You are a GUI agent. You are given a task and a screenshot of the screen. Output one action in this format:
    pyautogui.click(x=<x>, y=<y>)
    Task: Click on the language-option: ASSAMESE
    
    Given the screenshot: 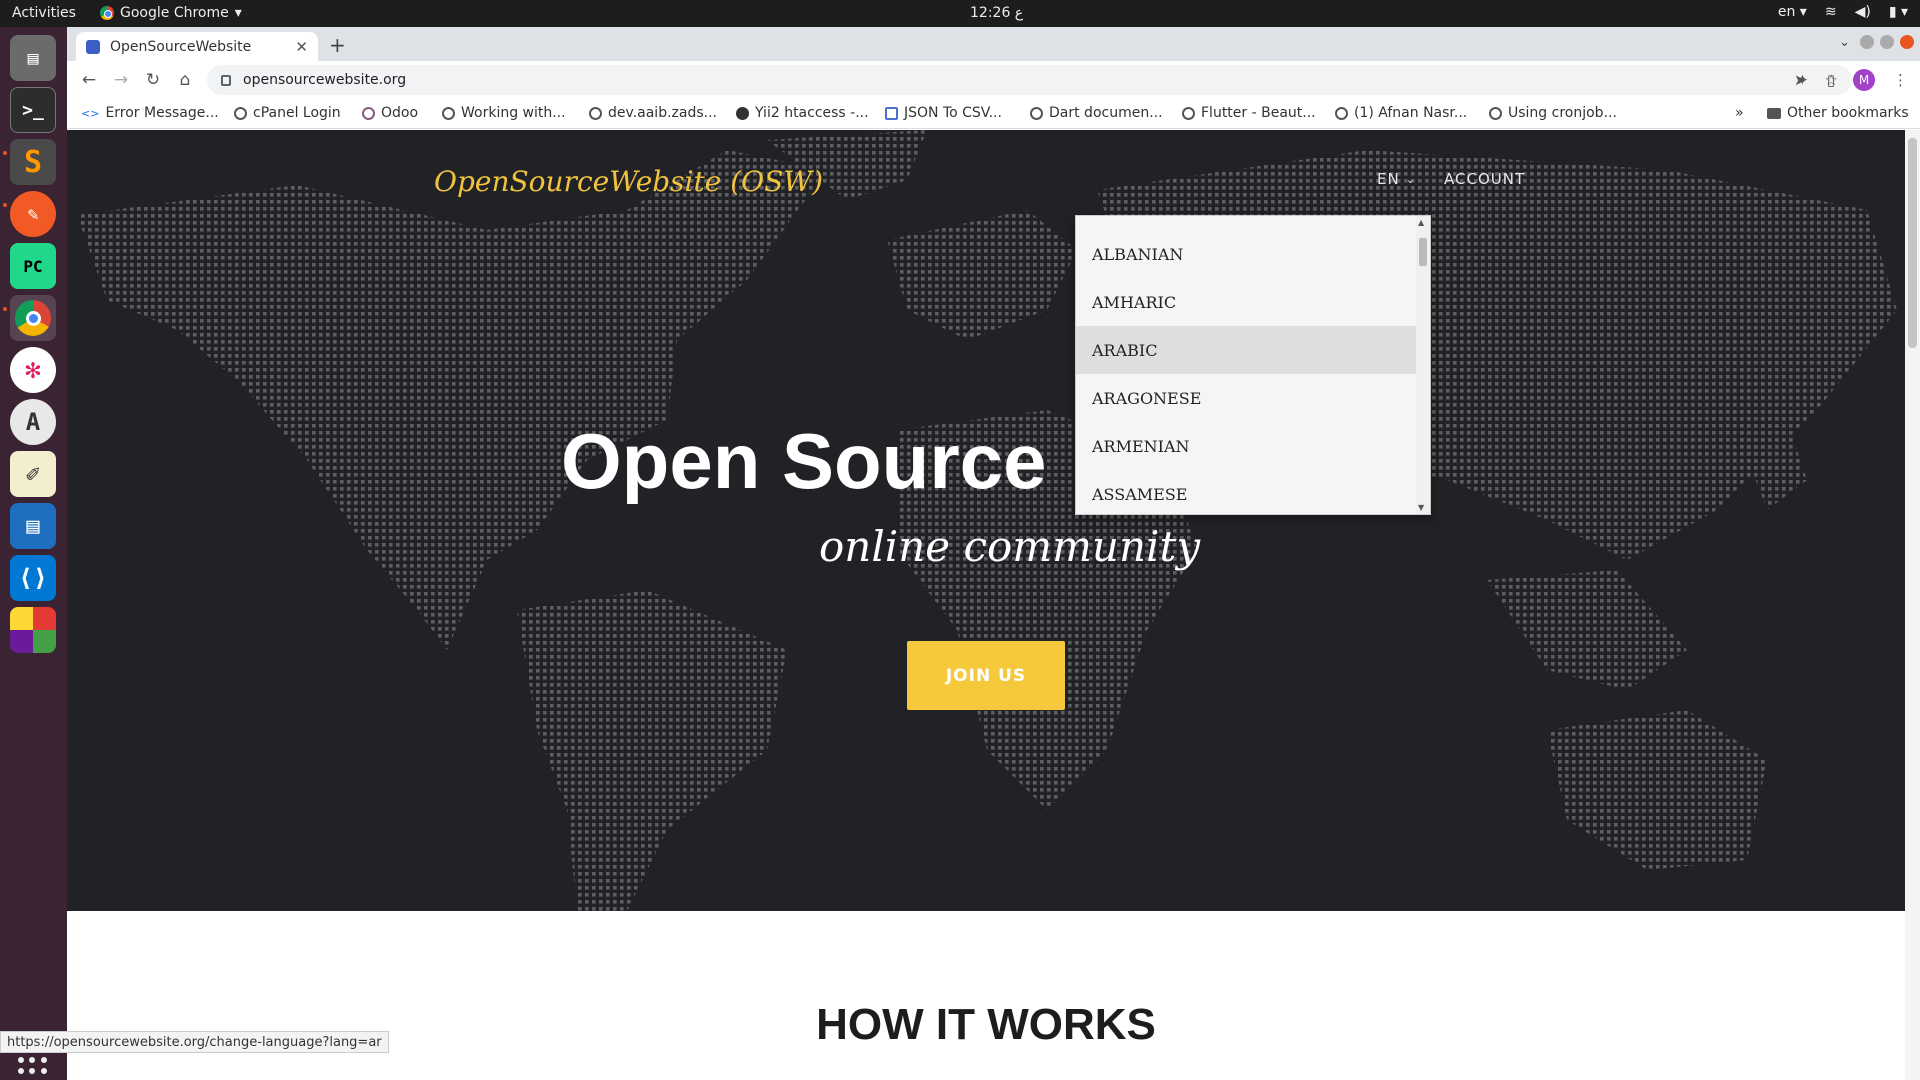 What is the action you would take?
    pyautogui.click(x=1246, y=494)
    